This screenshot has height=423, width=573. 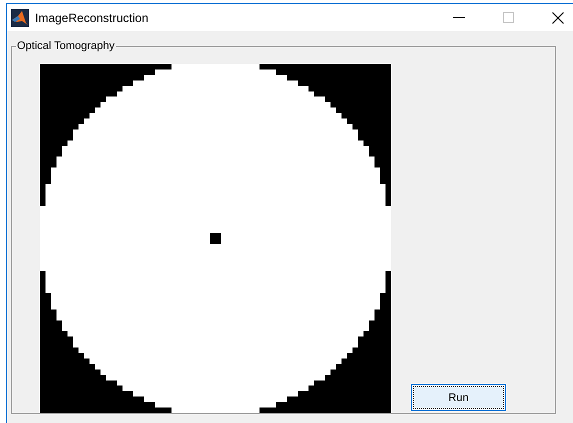 What do you see at coordinates (558, 18) in the screenshot?
I see `close-icon` at bounding box center [558, 18].